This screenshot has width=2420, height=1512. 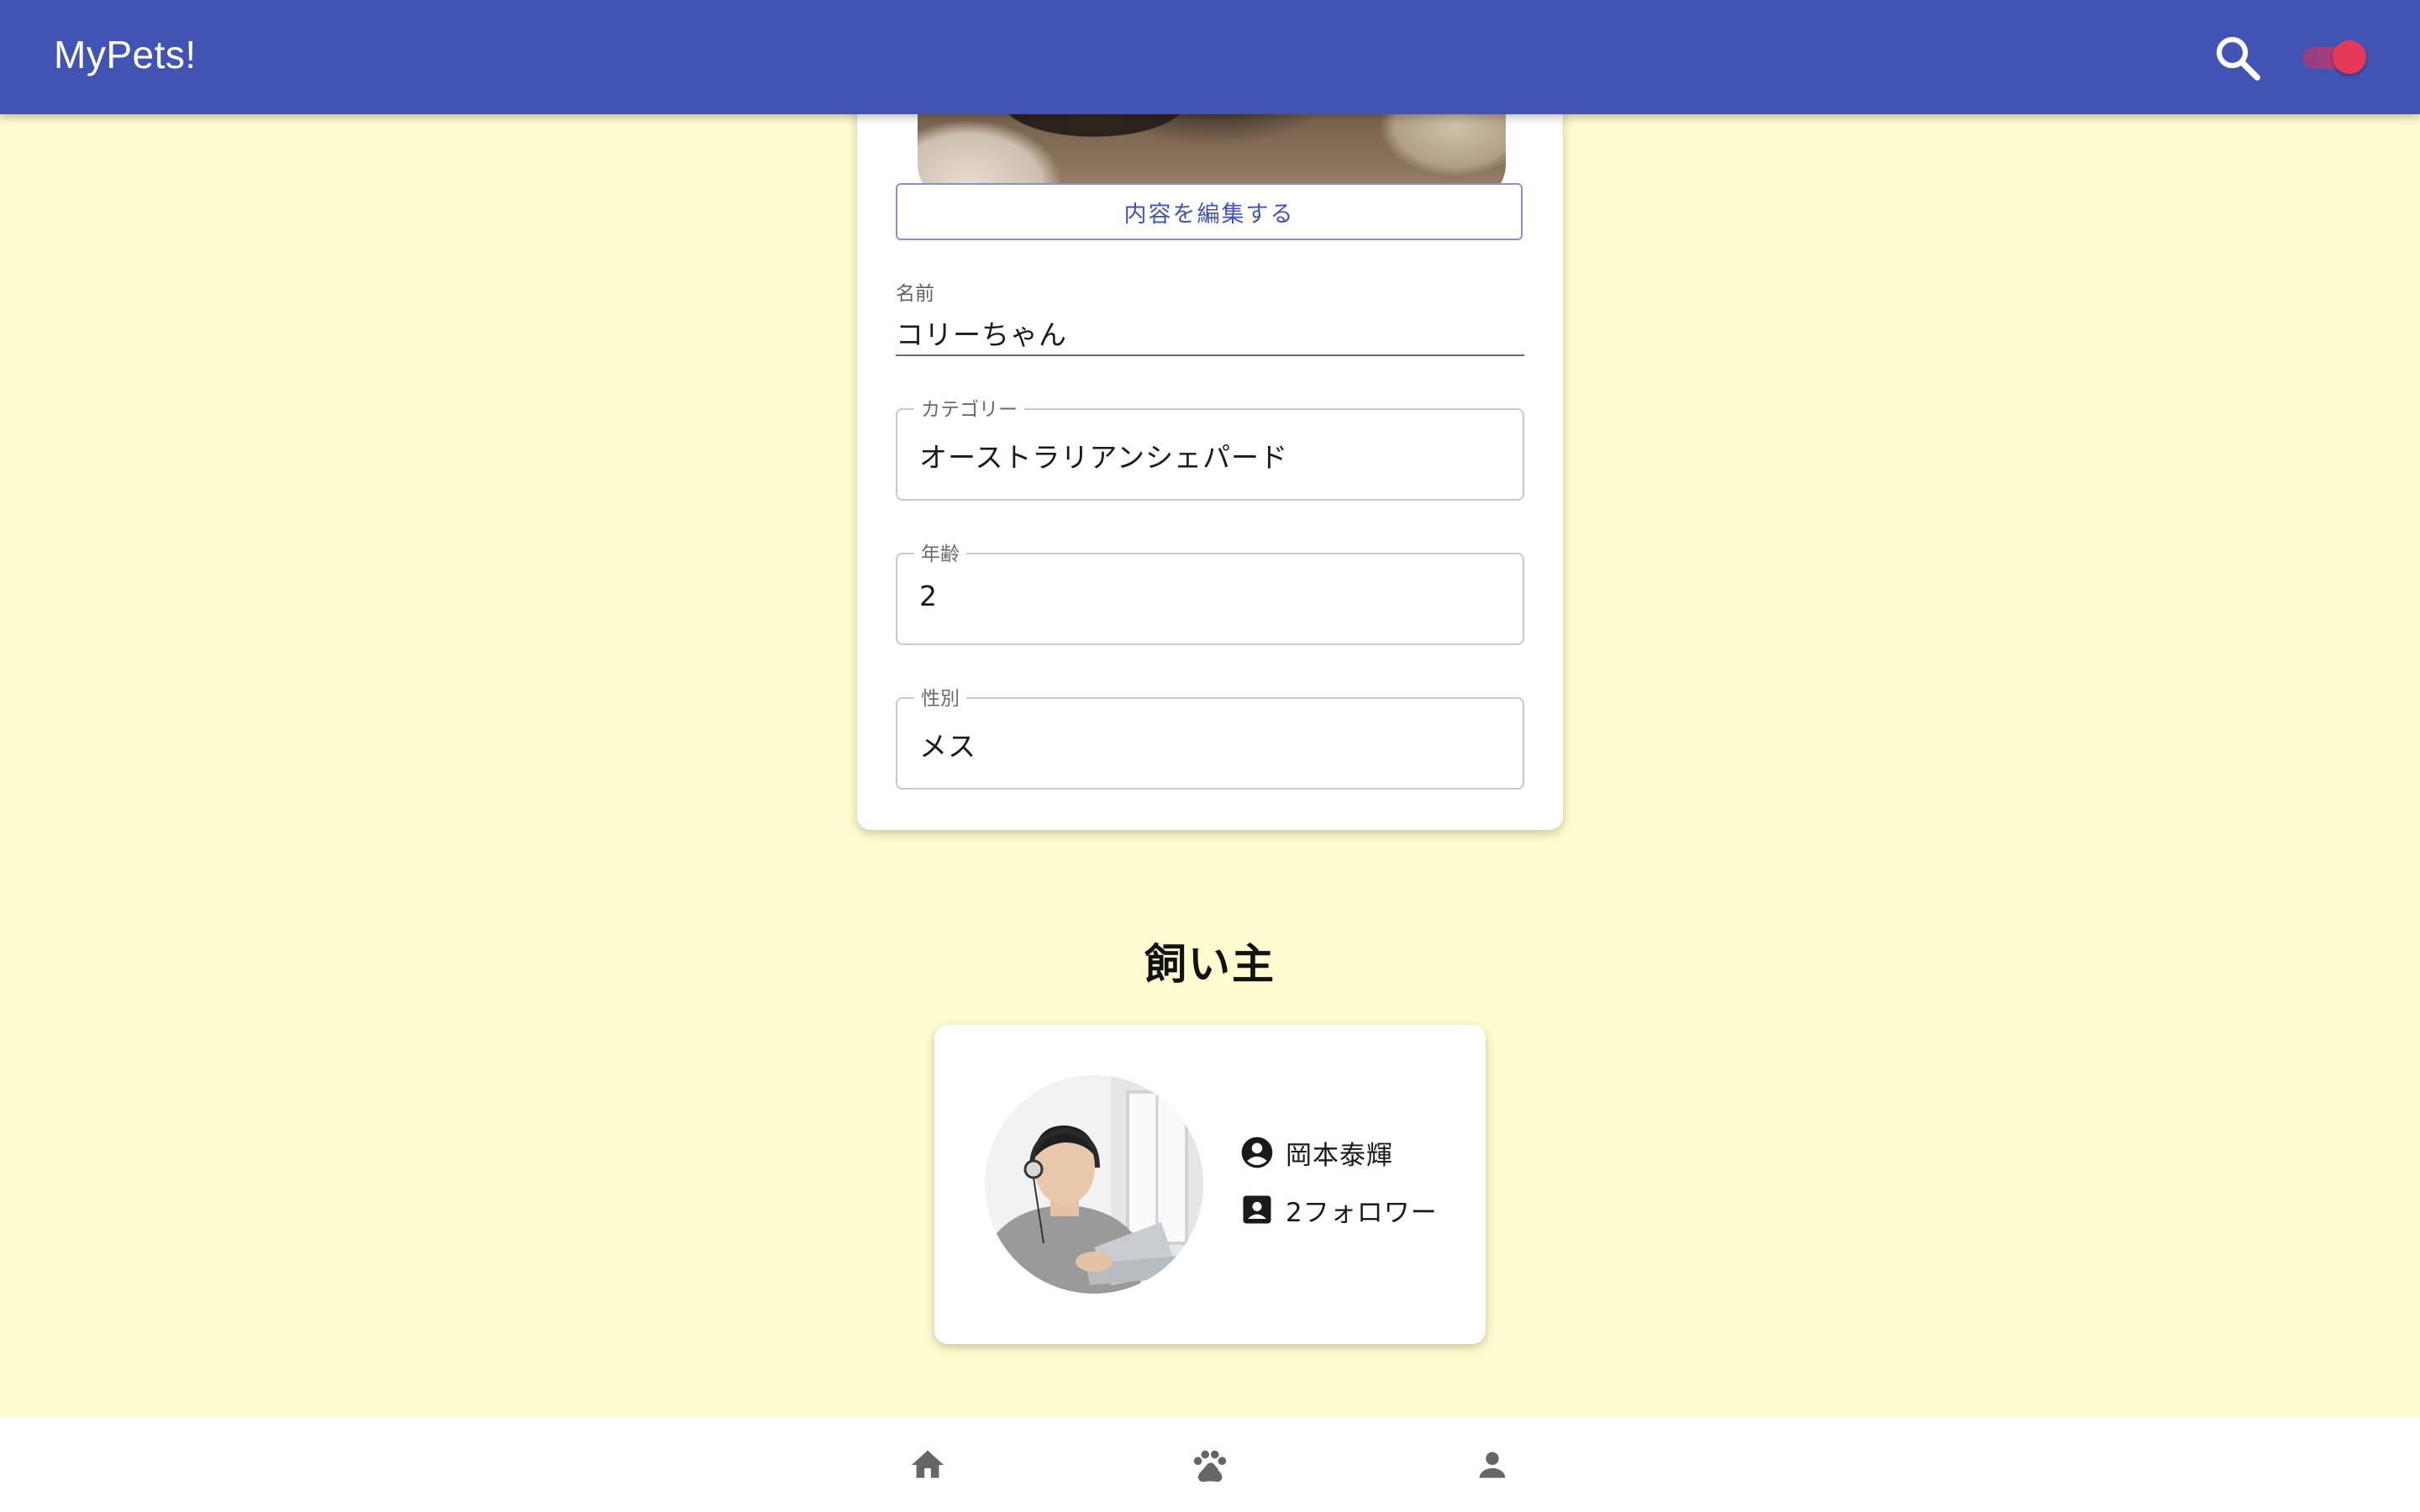 I want to click on category-field: カテゴリー オーストラリアンシェパード, so click(x=1210, y=447).